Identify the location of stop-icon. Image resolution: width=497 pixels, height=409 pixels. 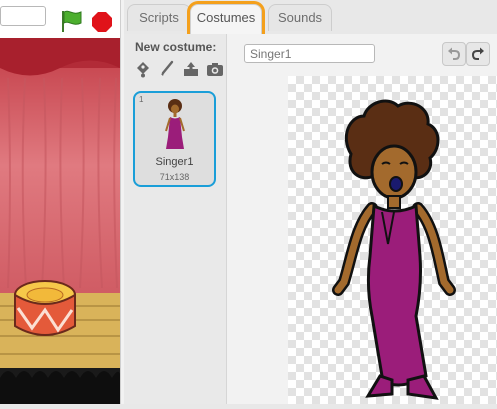
(102, 22).